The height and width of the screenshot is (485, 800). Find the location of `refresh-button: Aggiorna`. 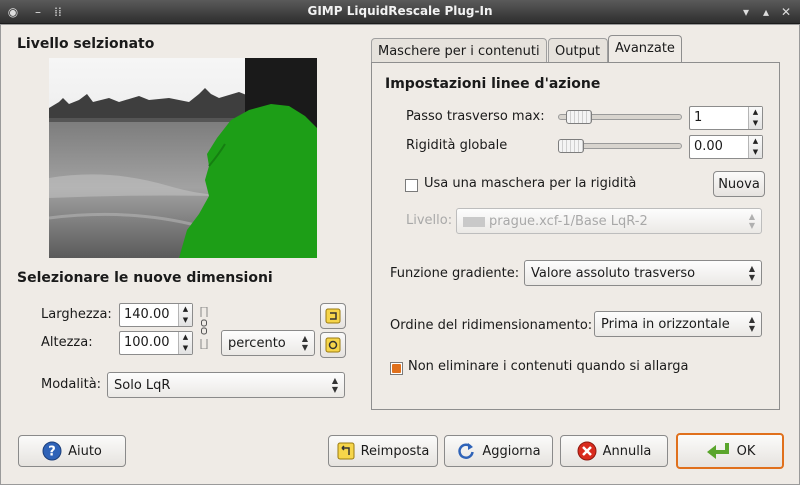

refresh-button: Aggiorna is located at coordinates (498, 451).